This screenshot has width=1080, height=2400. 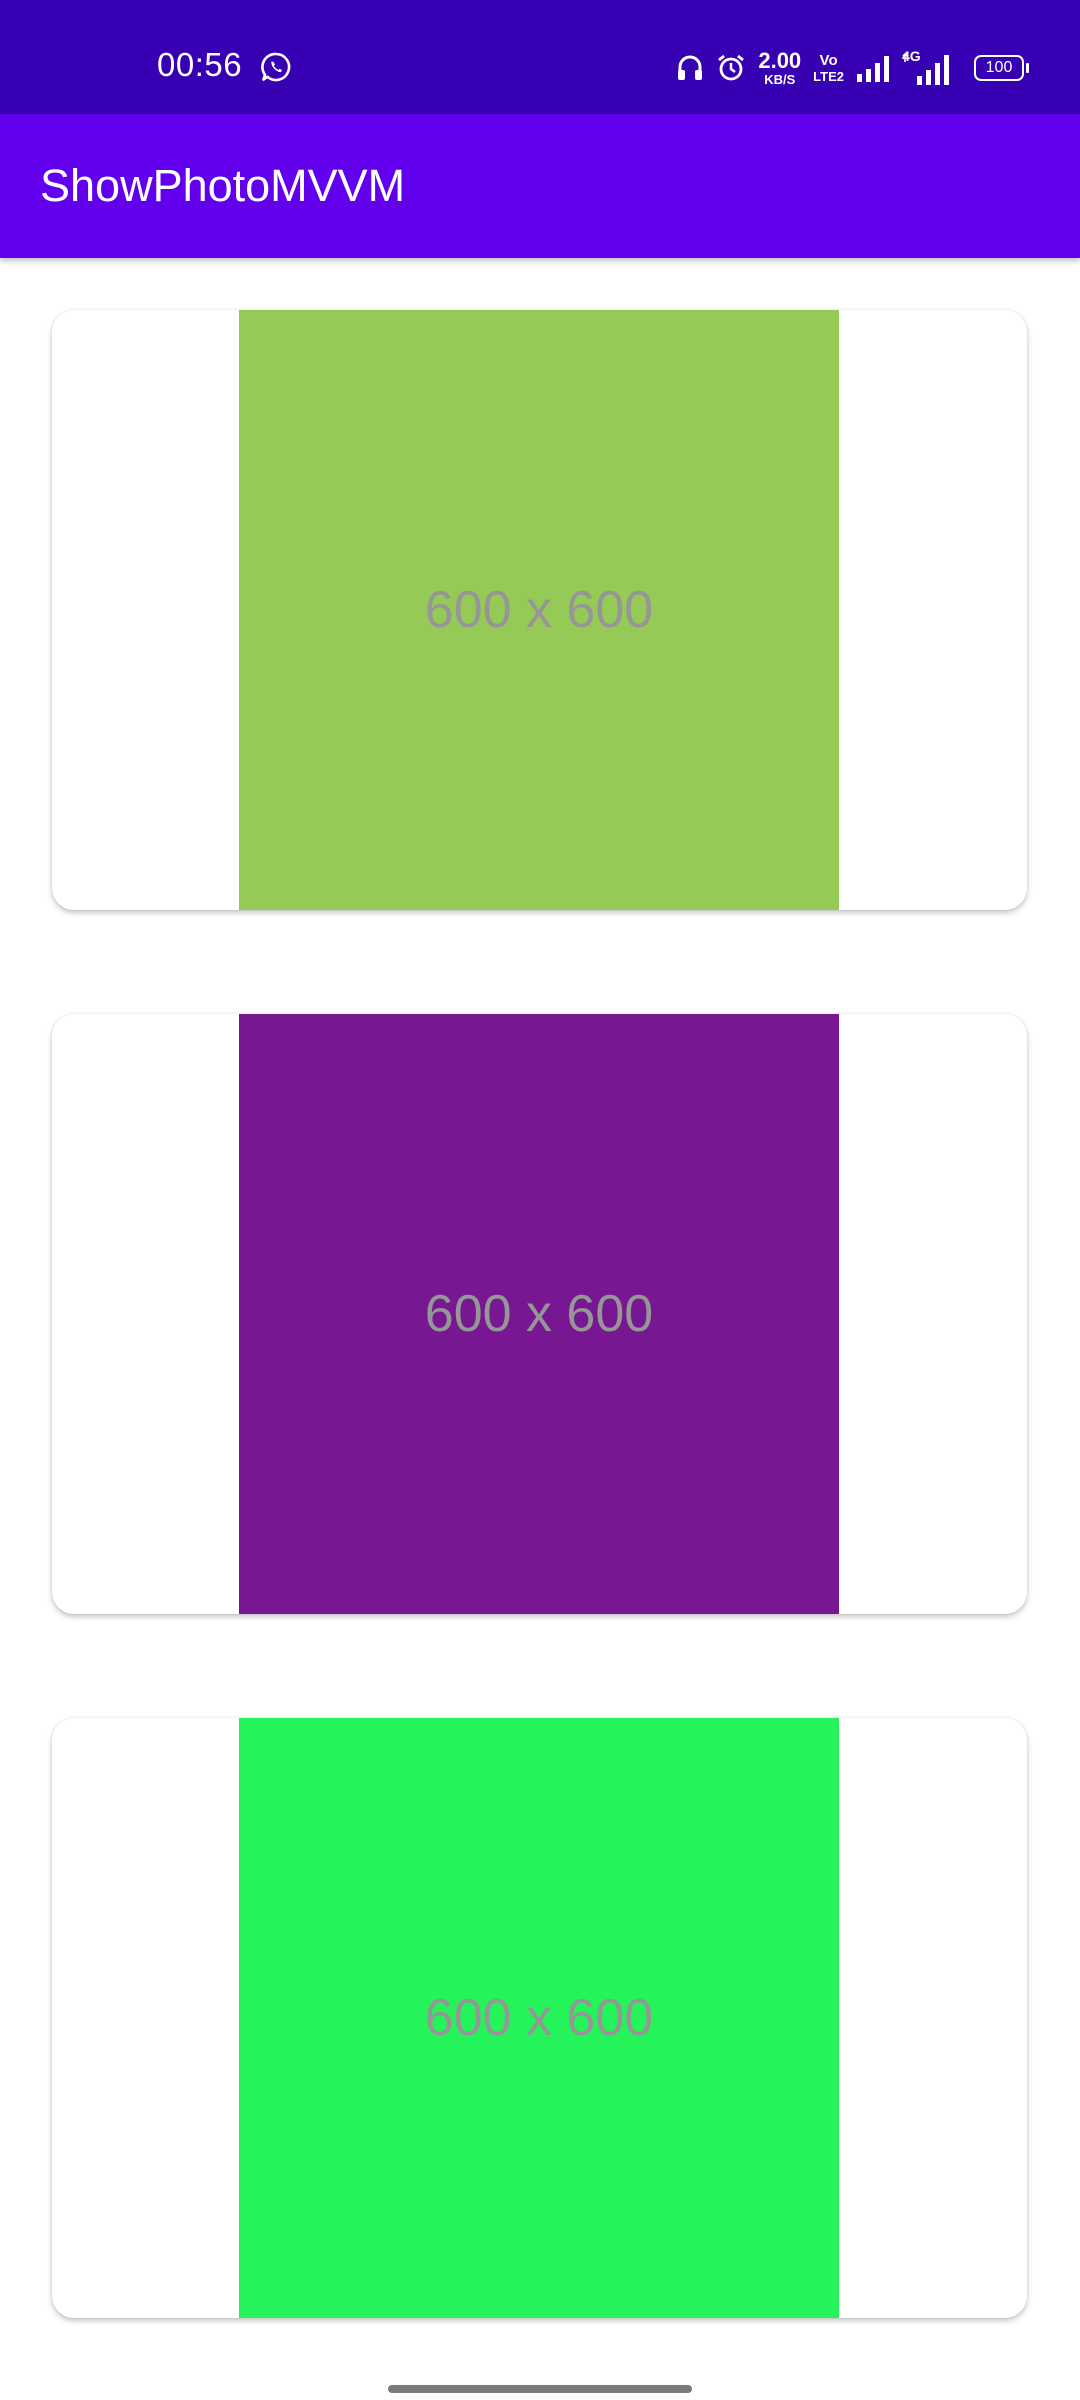 I want to click on headphones-icon, so click(x=690, y=68).